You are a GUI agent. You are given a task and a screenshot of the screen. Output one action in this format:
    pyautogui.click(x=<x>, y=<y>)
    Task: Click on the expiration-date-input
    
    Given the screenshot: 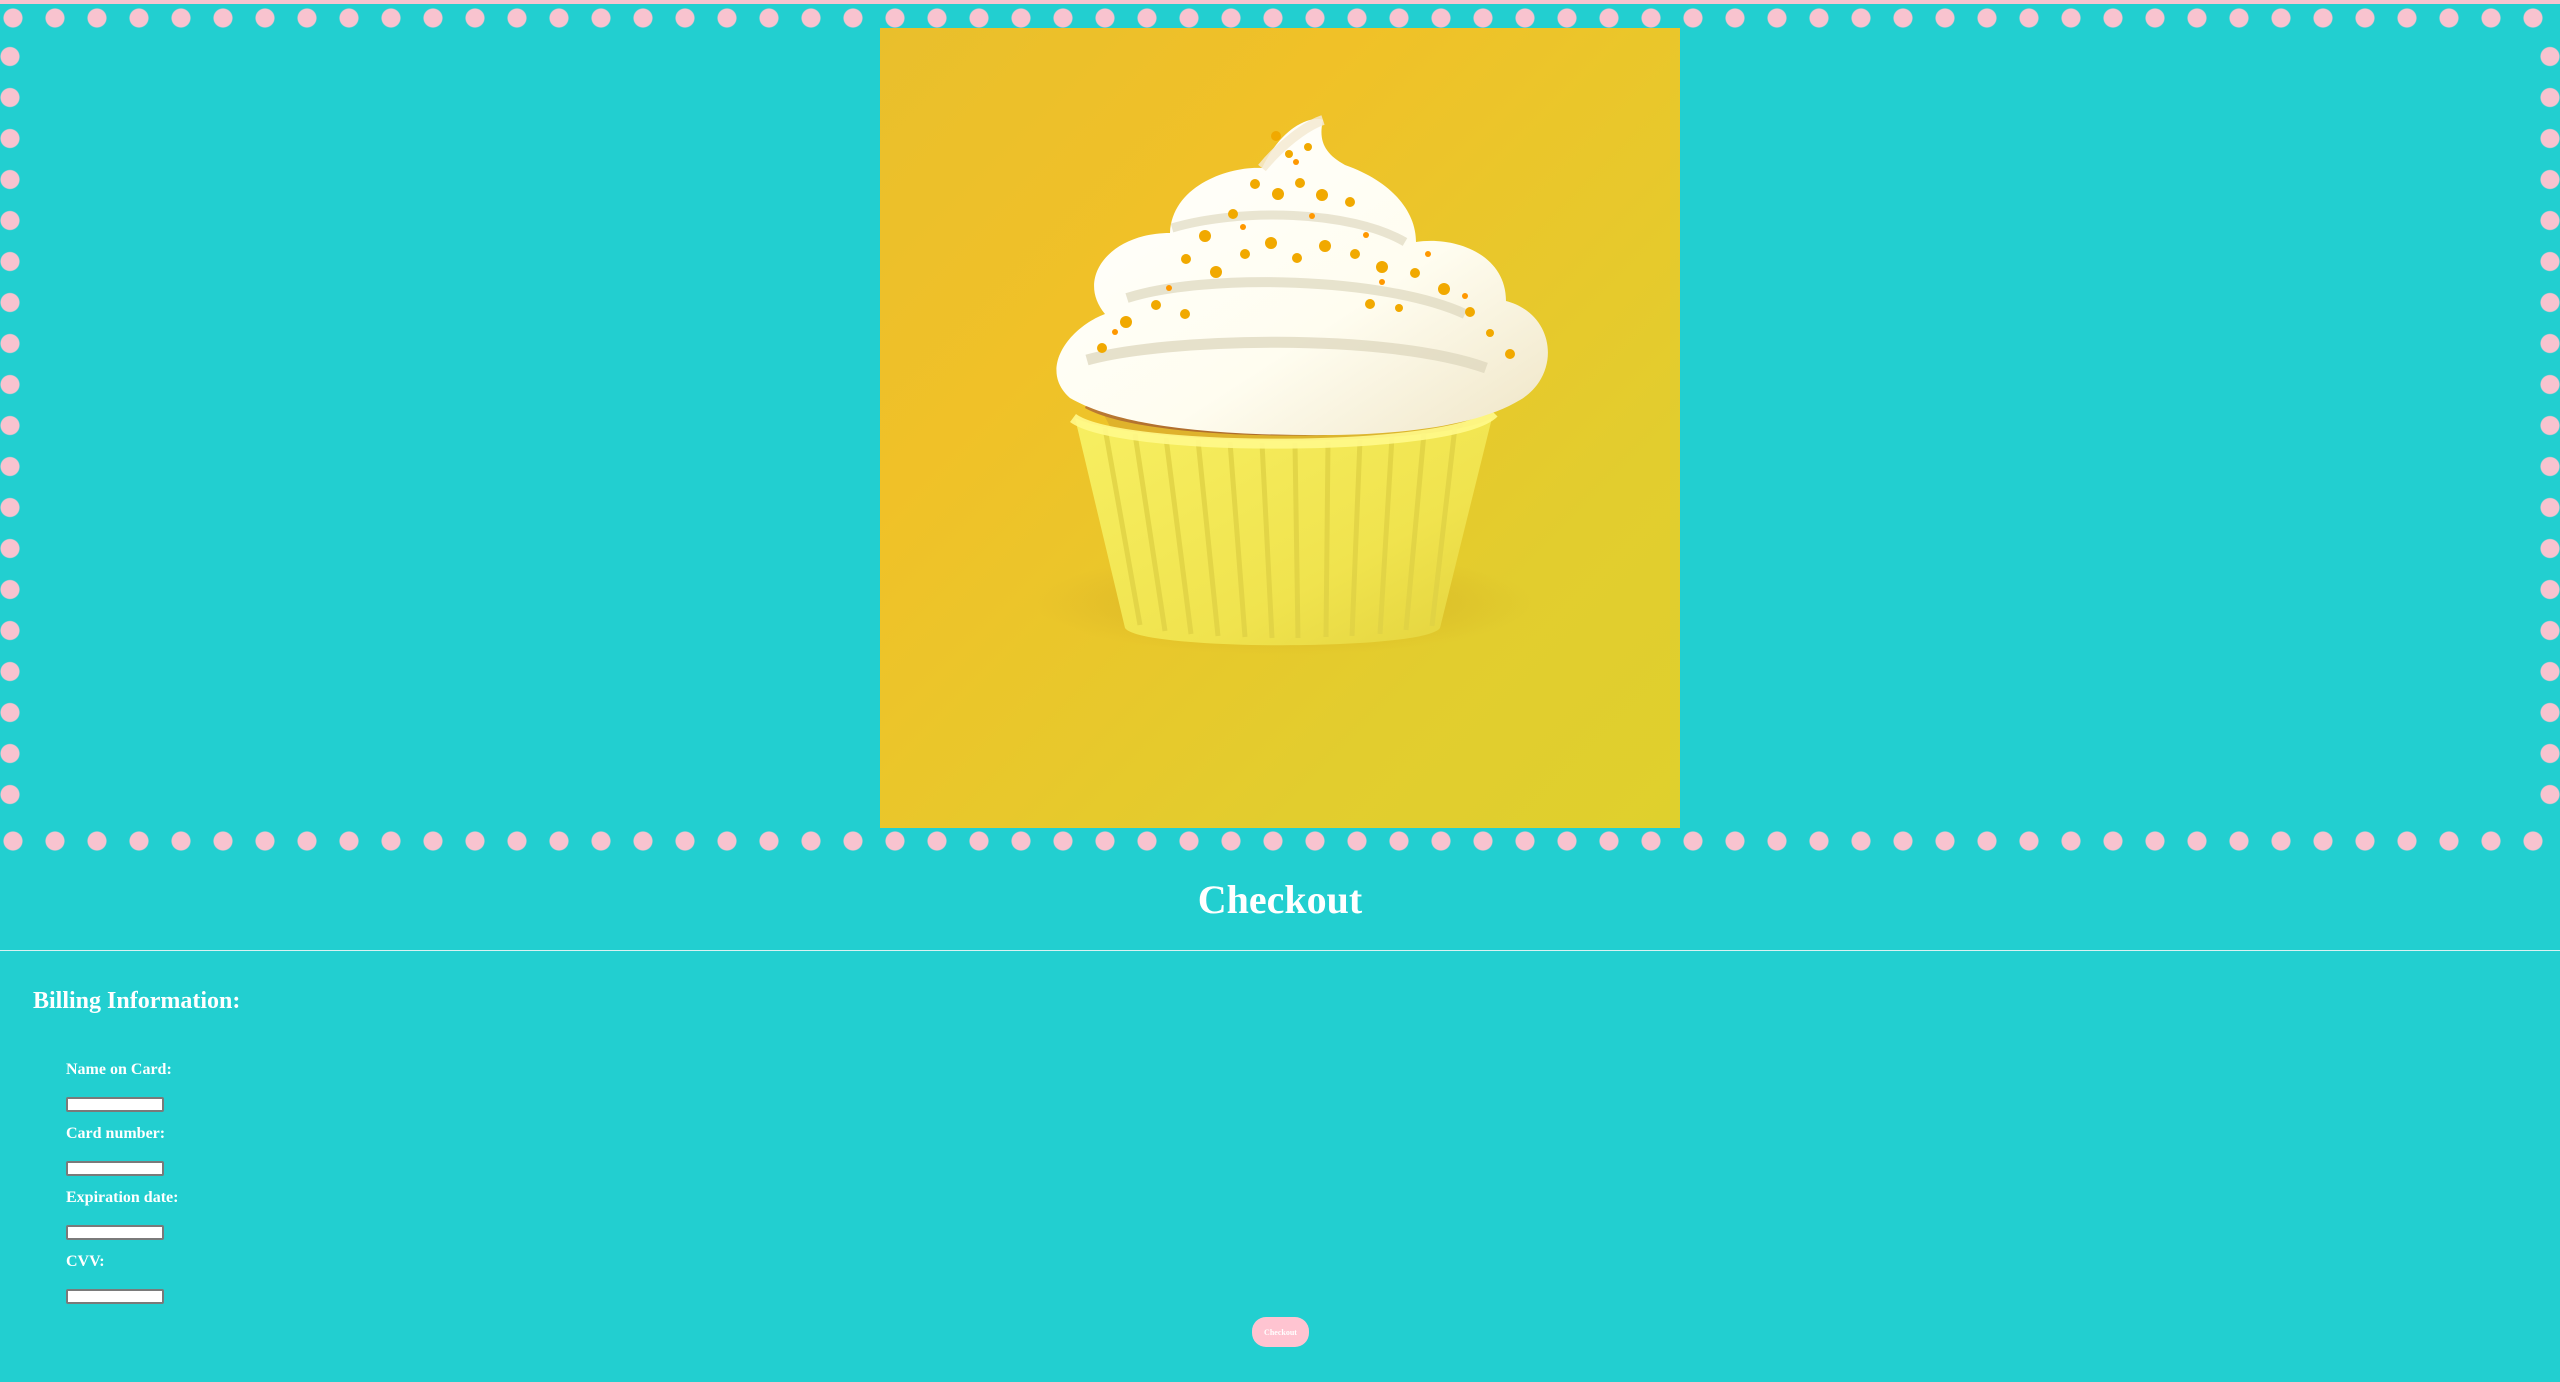 What is the action you would take?
    pyautogui.click(x=115, y=1232)
    